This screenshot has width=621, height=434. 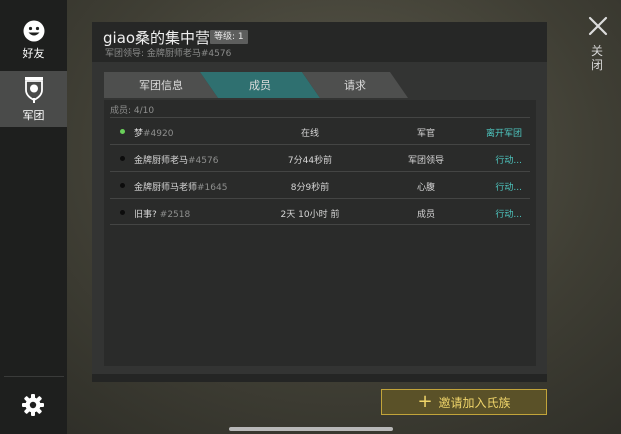 I want to click on member-name: 梦#4920, so click(x=153, y=132).